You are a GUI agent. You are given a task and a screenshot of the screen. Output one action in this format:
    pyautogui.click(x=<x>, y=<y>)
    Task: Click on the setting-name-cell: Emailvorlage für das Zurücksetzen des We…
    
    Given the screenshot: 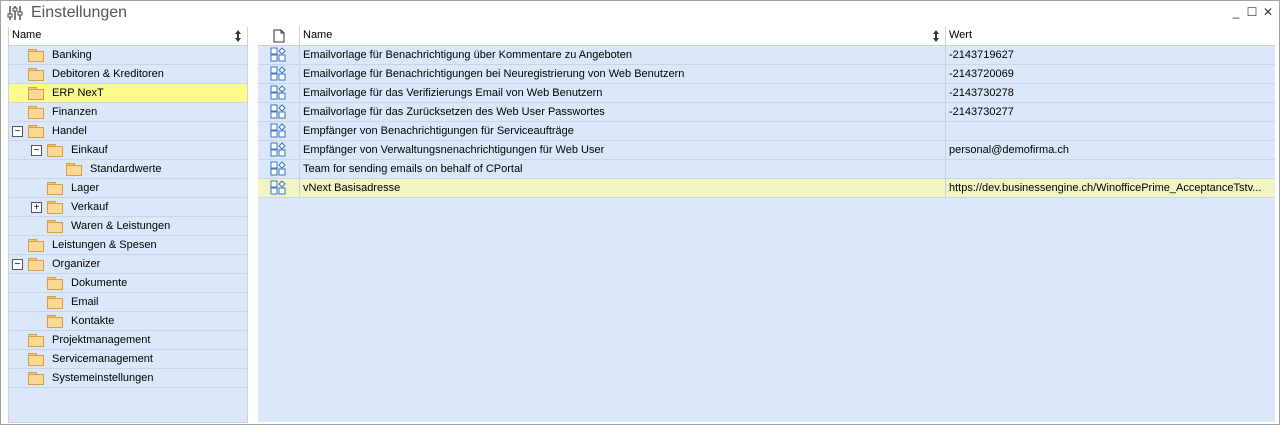 What is the action you would take?
    pyautogui.click(x=623, y=112)
    